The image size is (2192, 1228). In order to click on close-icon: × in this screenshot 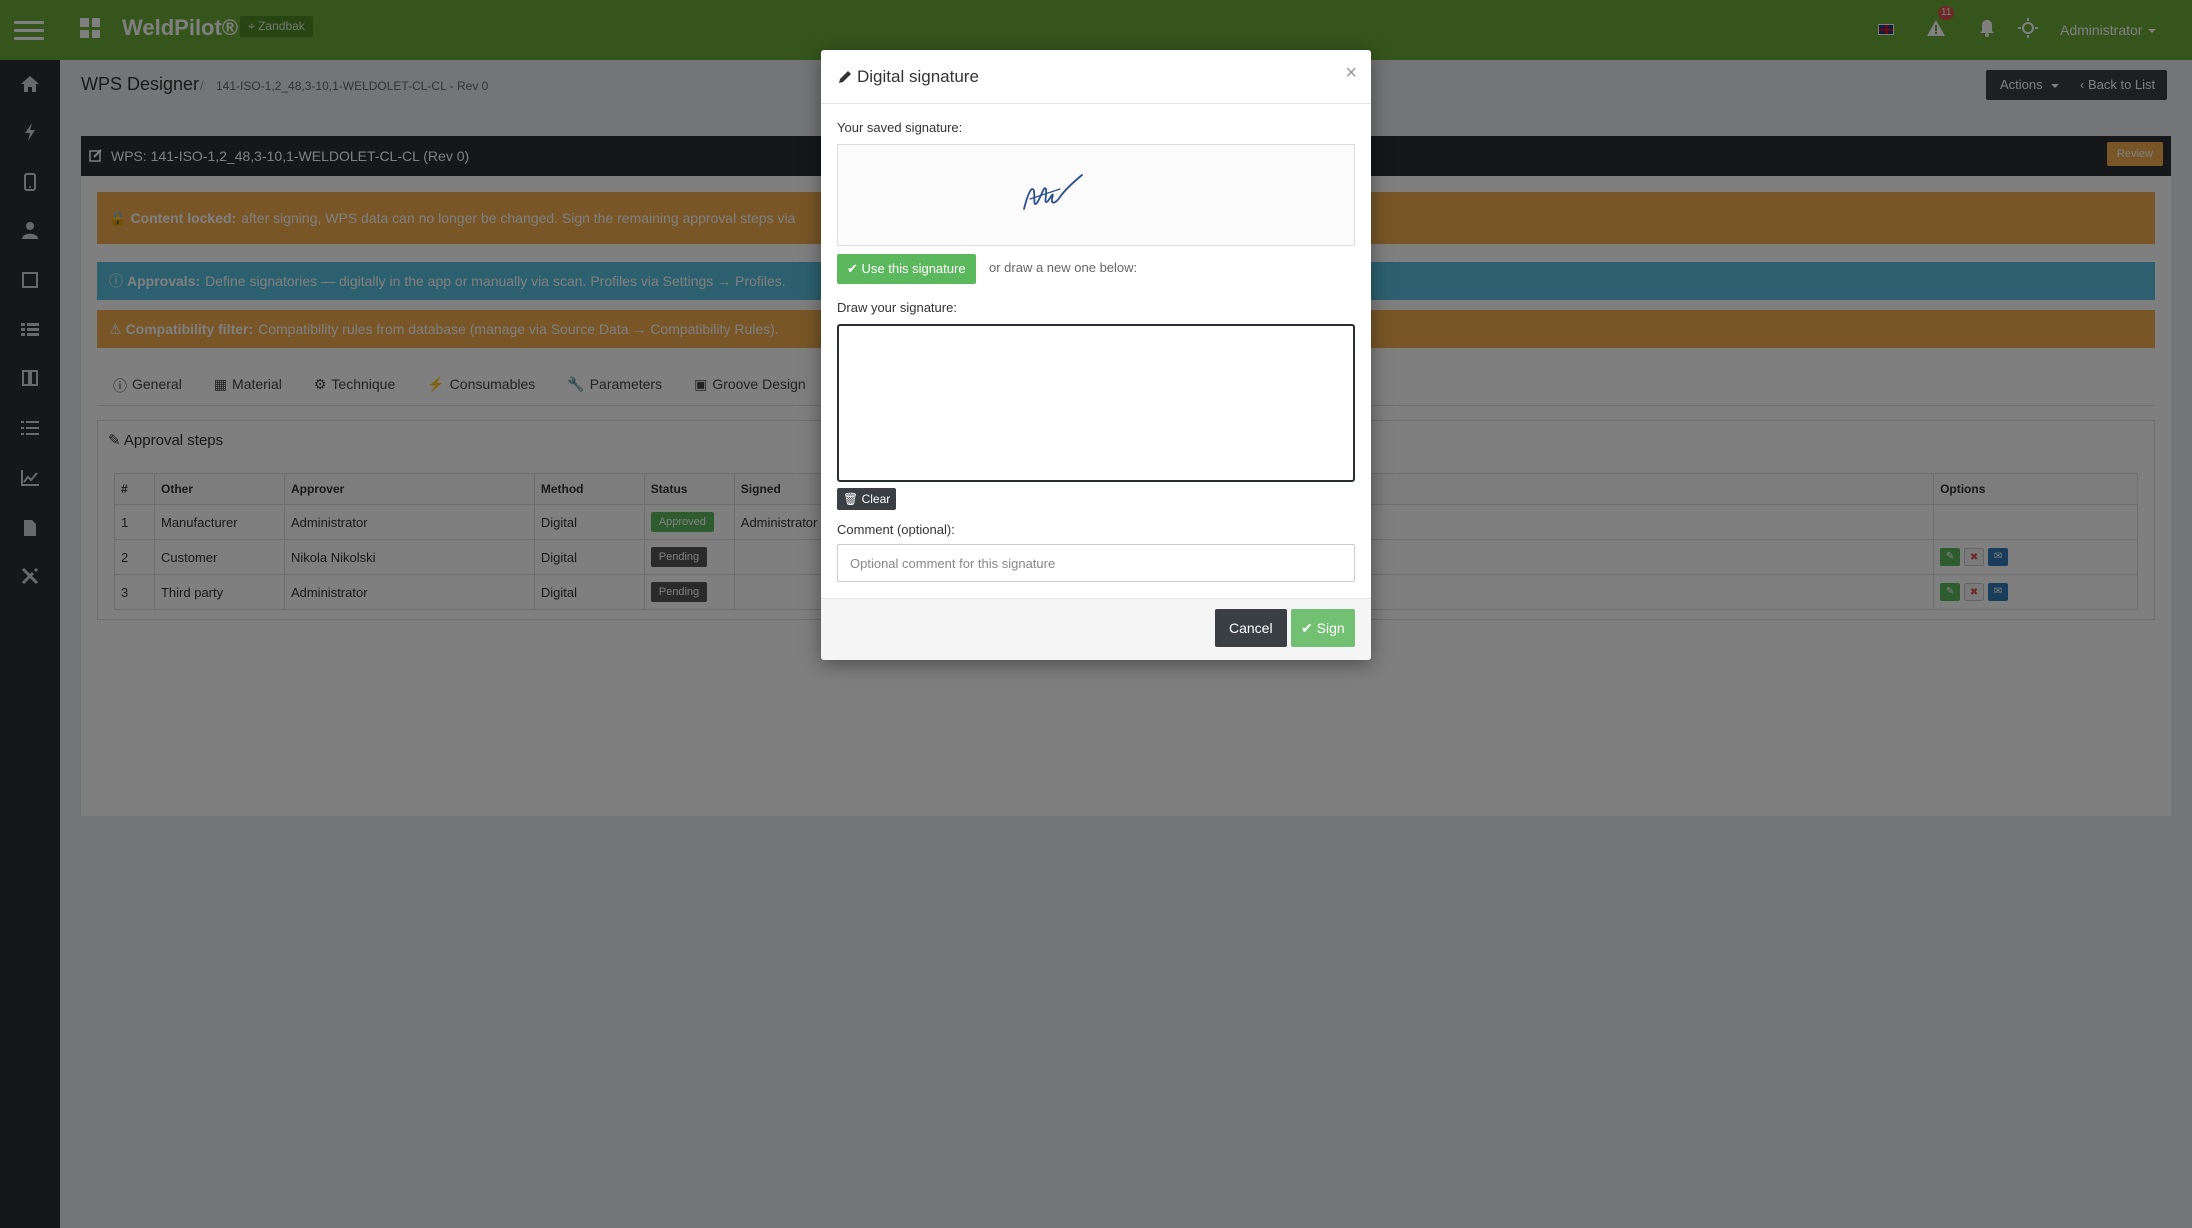, I will do `click(1351, 73)`.